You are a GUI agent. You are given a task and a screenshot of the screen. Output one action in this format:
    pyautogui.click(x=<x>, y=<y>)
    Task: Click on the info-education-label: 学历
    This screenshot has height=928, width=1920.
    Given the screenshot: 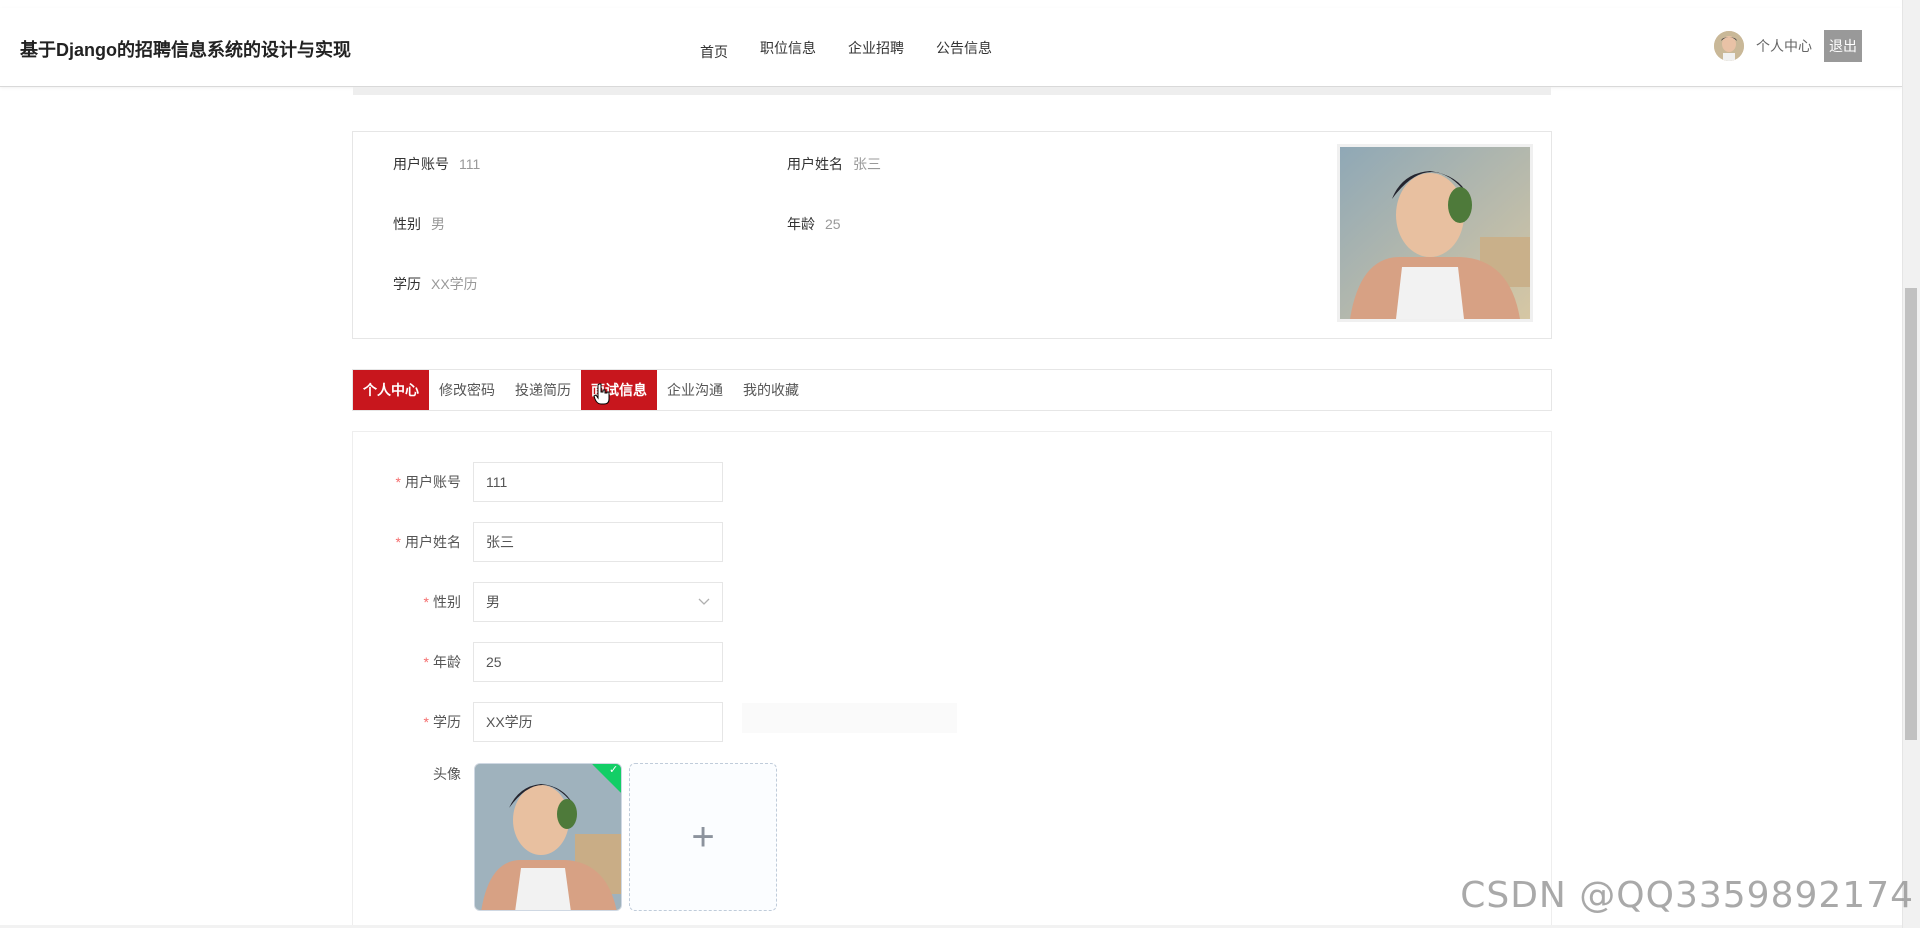 What is the action you would take?
    pyautogui.click(x=407, y=284)
    